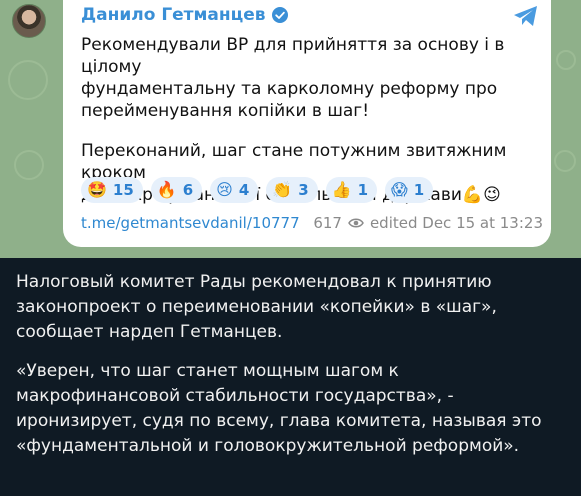 The height and width of the screenshot is (496, 581). I want to click on reaction-count: 4, so click(244, 190).